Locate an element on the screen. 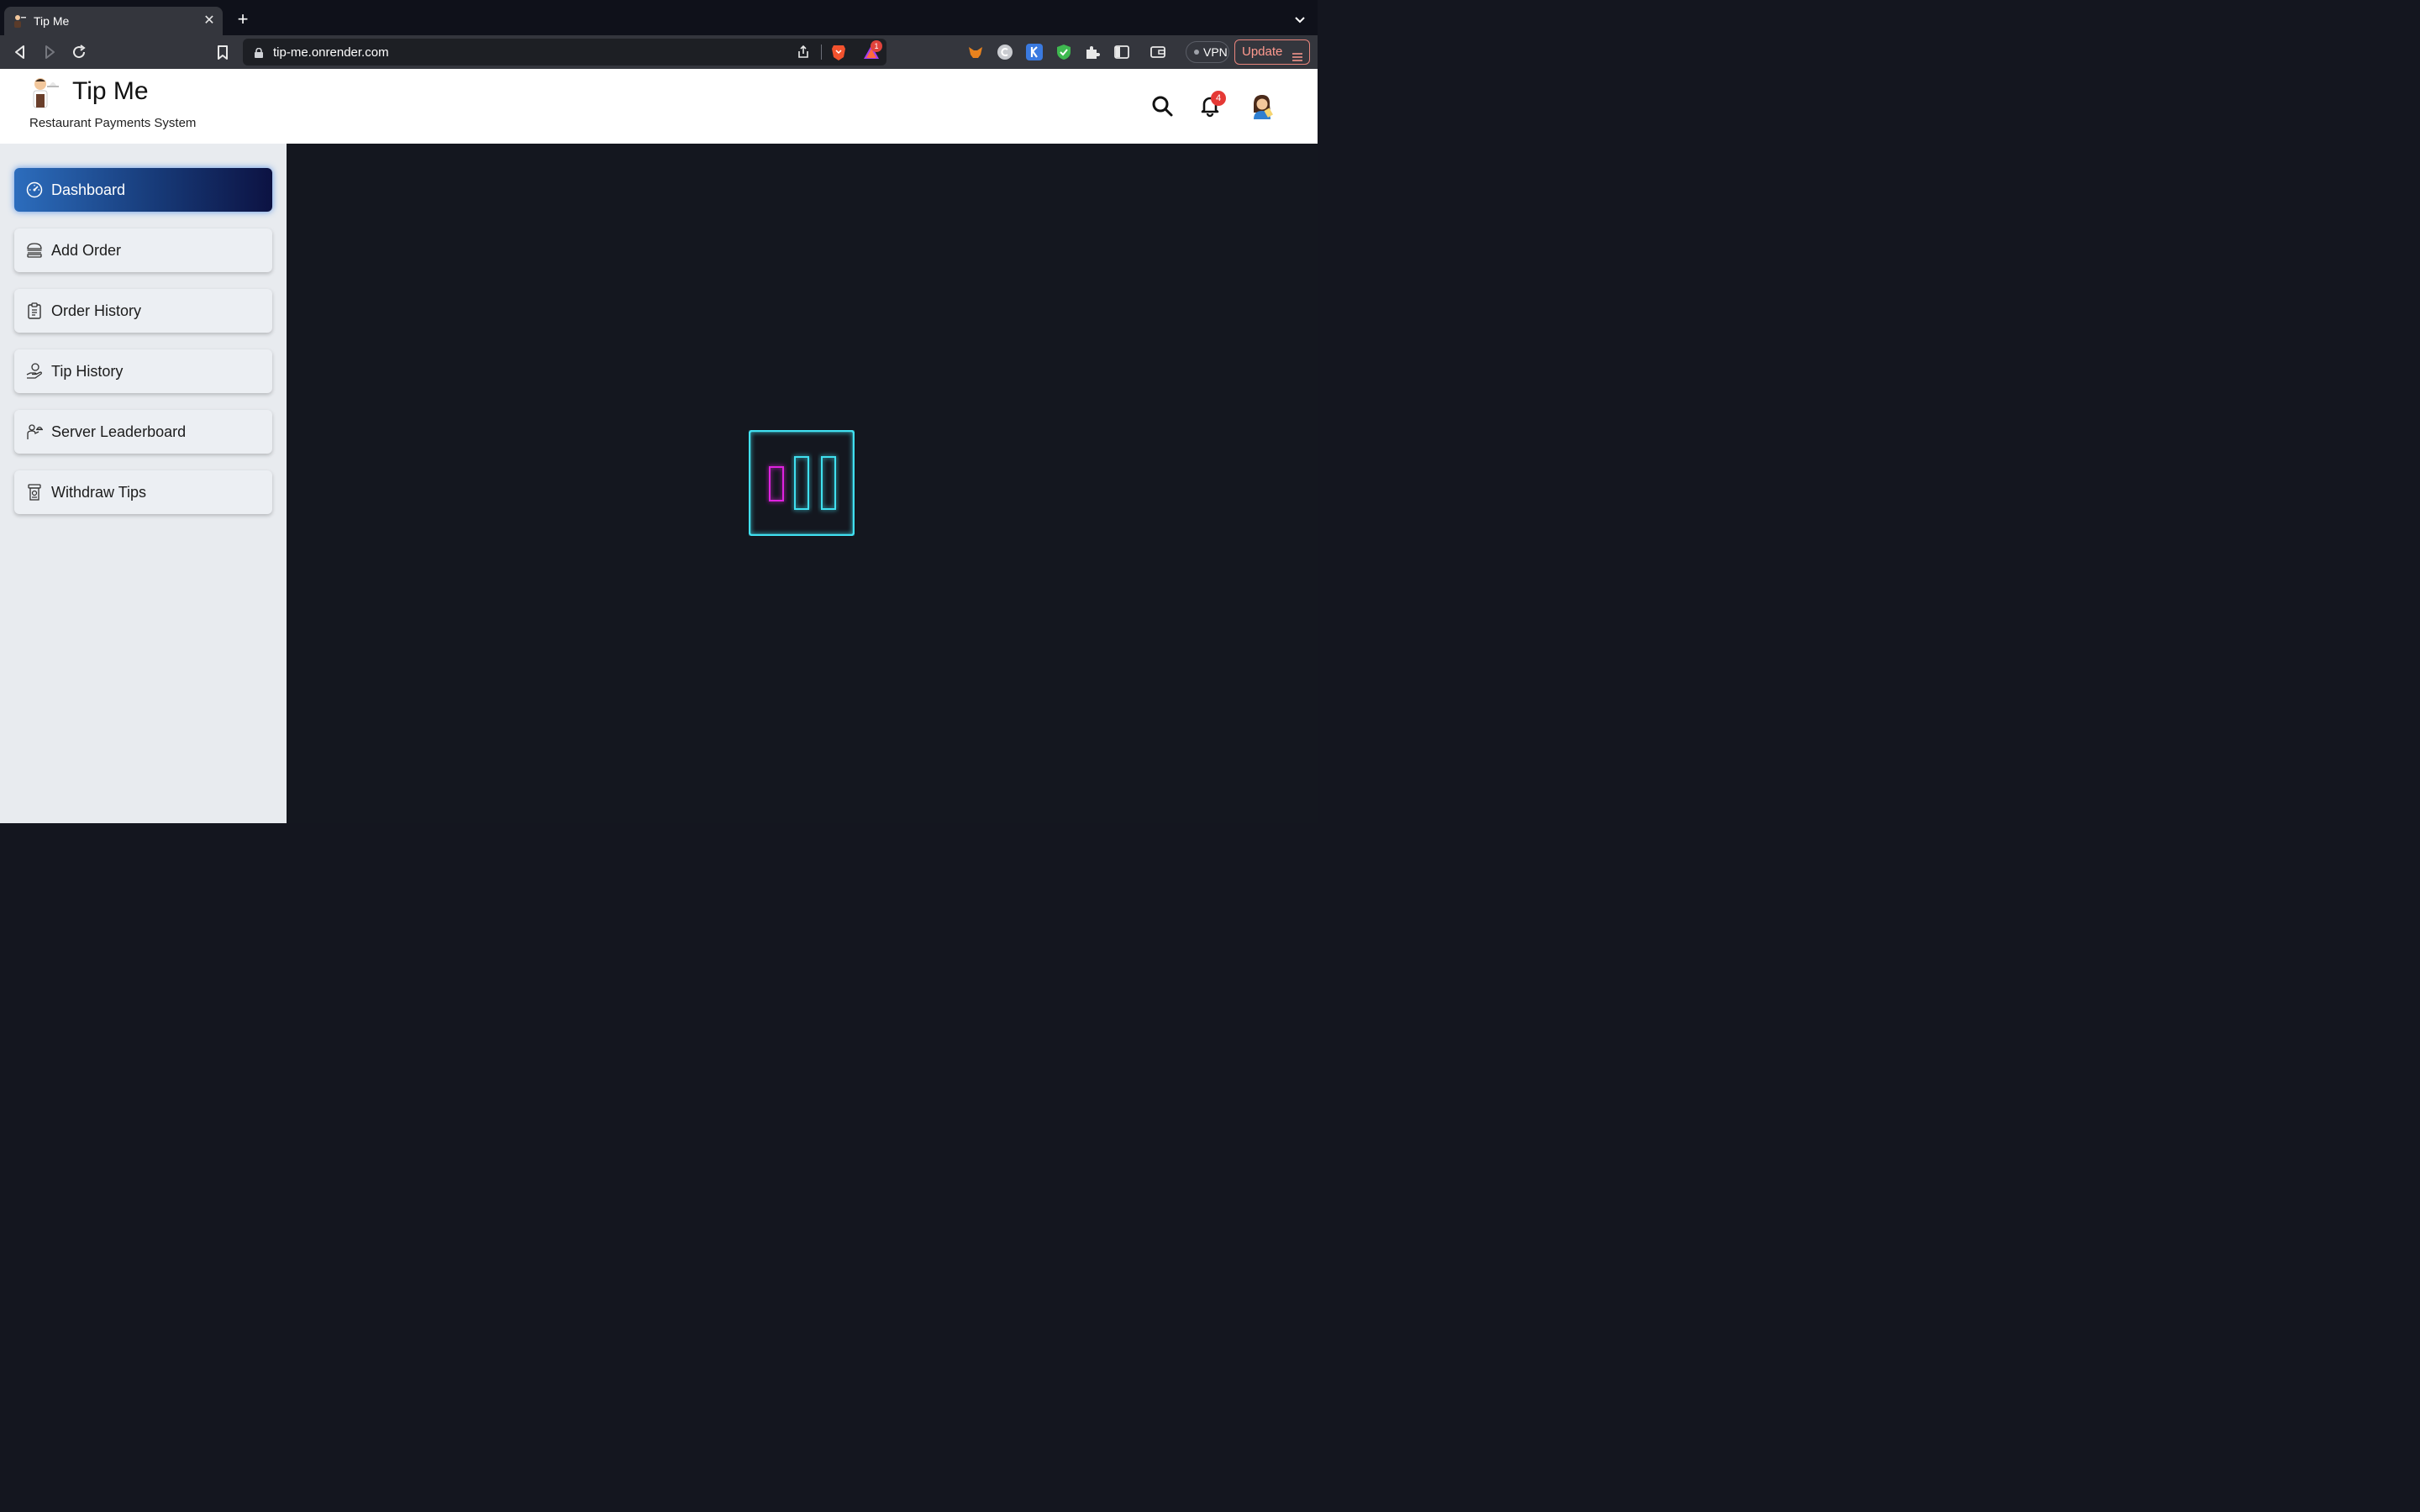 This screenshot has height=1512, width=2420. loading-spinner-icon is located at coordinates (801, 483).